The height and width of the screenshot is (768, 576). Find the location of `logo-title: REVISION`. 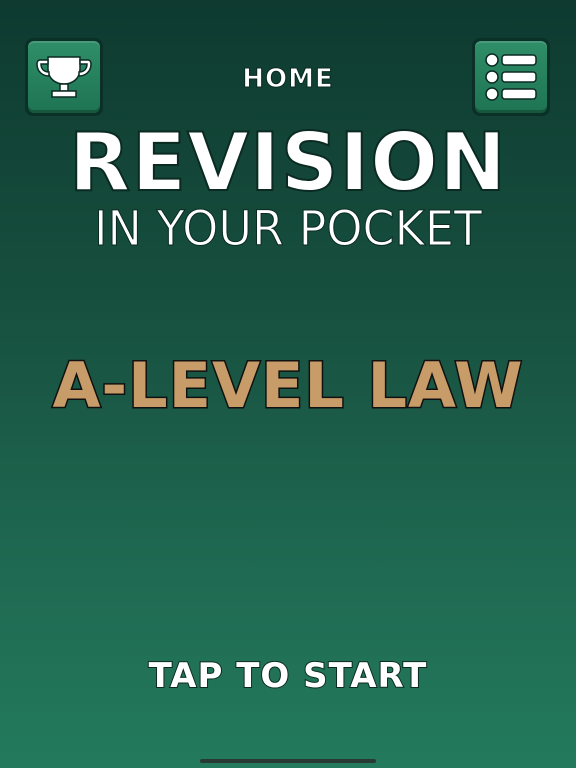

logo-title: REVISION is located at coordinates (288, 162).